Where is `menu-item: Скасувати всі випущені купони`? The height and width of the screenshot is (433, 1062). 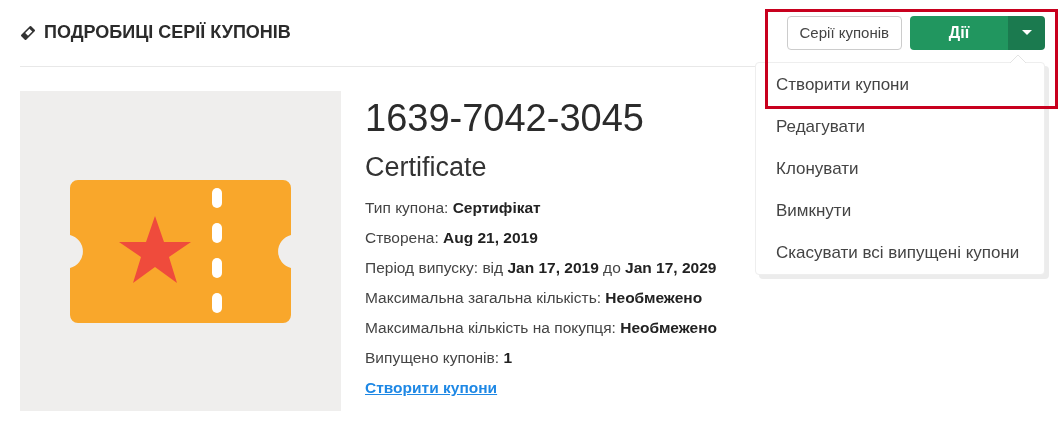 menu-item: Скасувати всі випущені купони is located at coordinates (900, 253).